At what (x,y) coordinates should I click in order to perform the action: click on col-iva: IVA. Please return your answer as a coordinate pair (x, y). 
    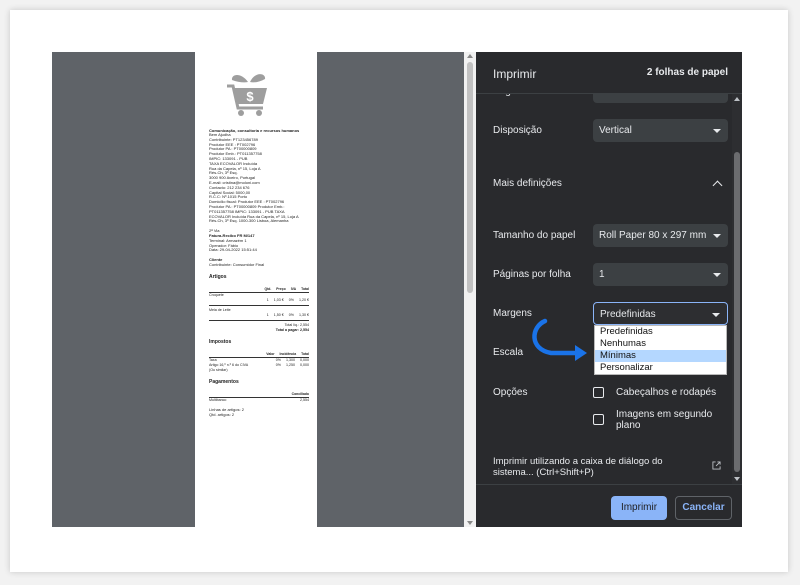
    Looking at the image, I should click on (293, 289).